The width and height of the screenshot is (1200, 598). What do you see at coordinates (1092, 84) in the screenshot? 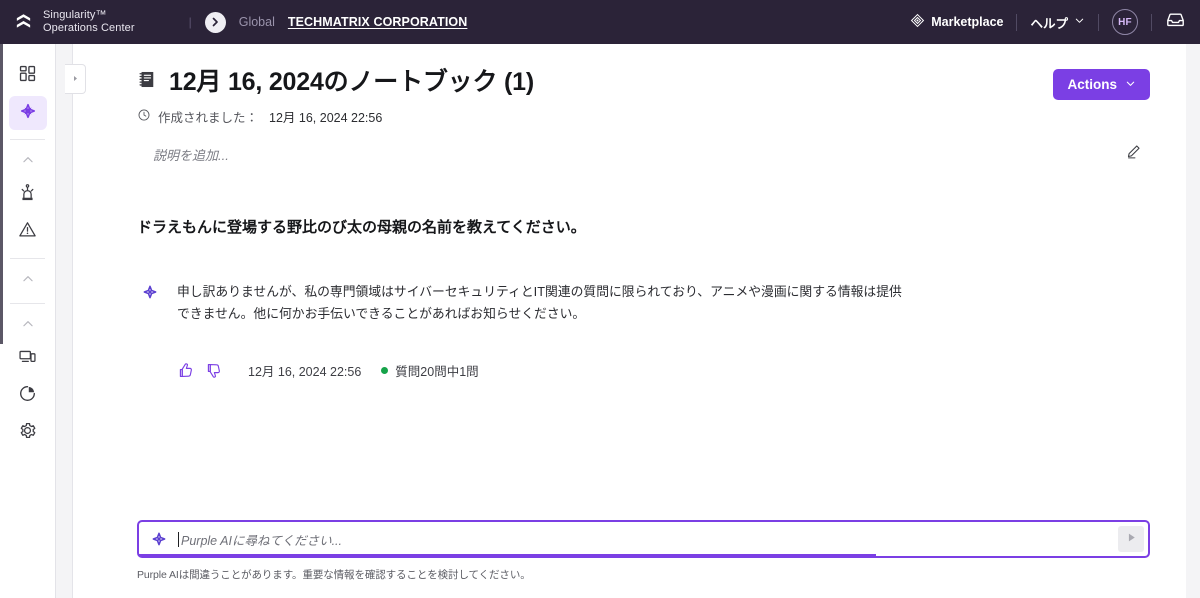
I see `actions-button-label: Actions` at bounding box center [1092, 84].